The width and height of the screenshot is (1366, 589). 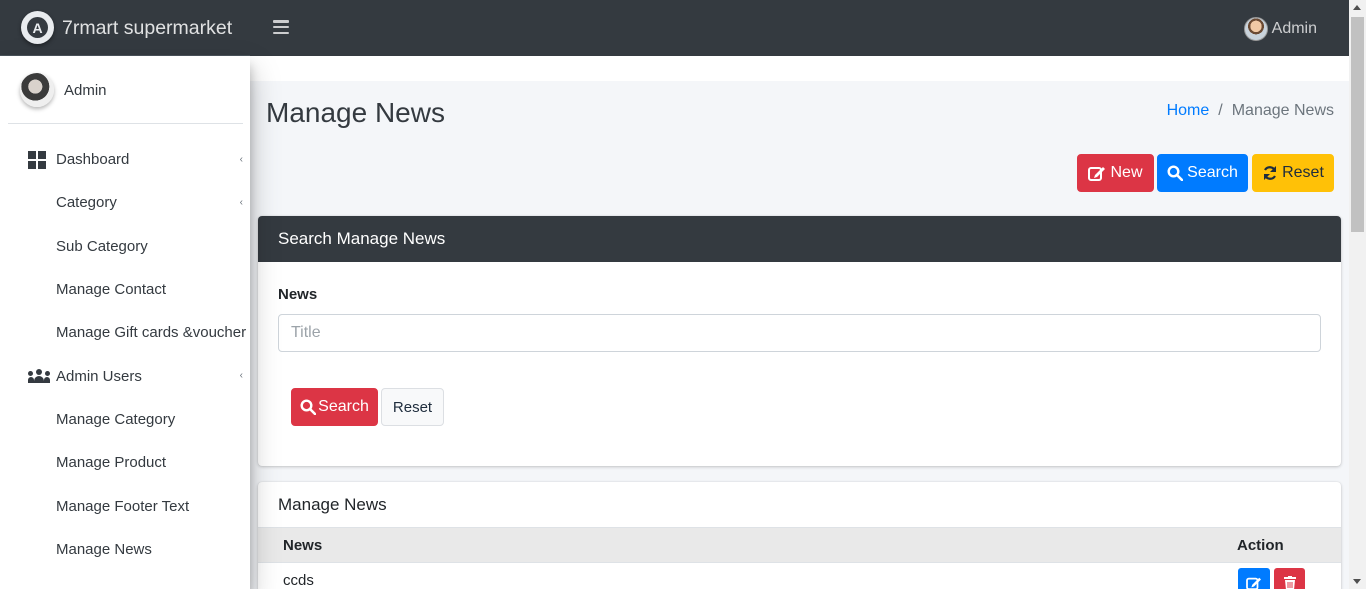 I want to click on column-header-news: News, so click(x=303, y=545).